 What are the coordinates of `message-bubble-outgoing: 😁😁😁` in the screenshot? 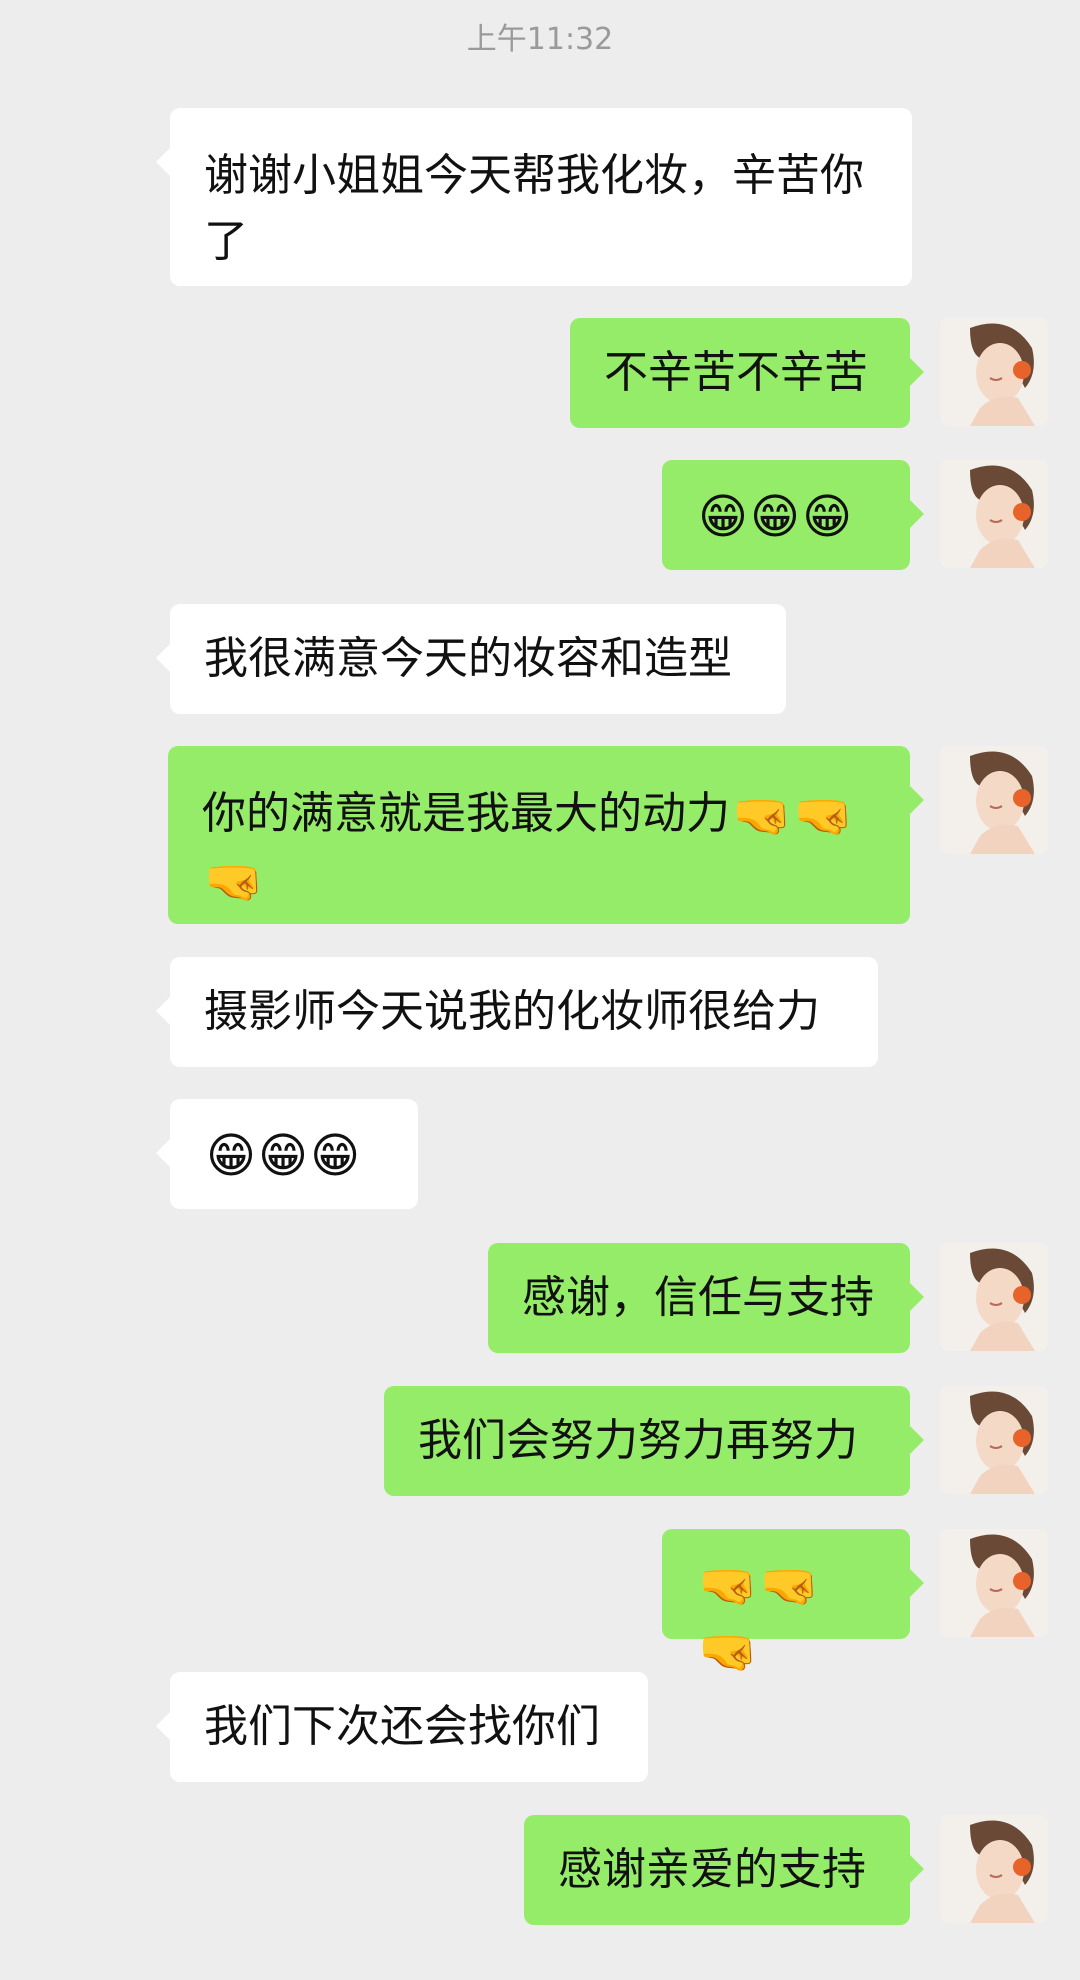 It's located at (793, 515).